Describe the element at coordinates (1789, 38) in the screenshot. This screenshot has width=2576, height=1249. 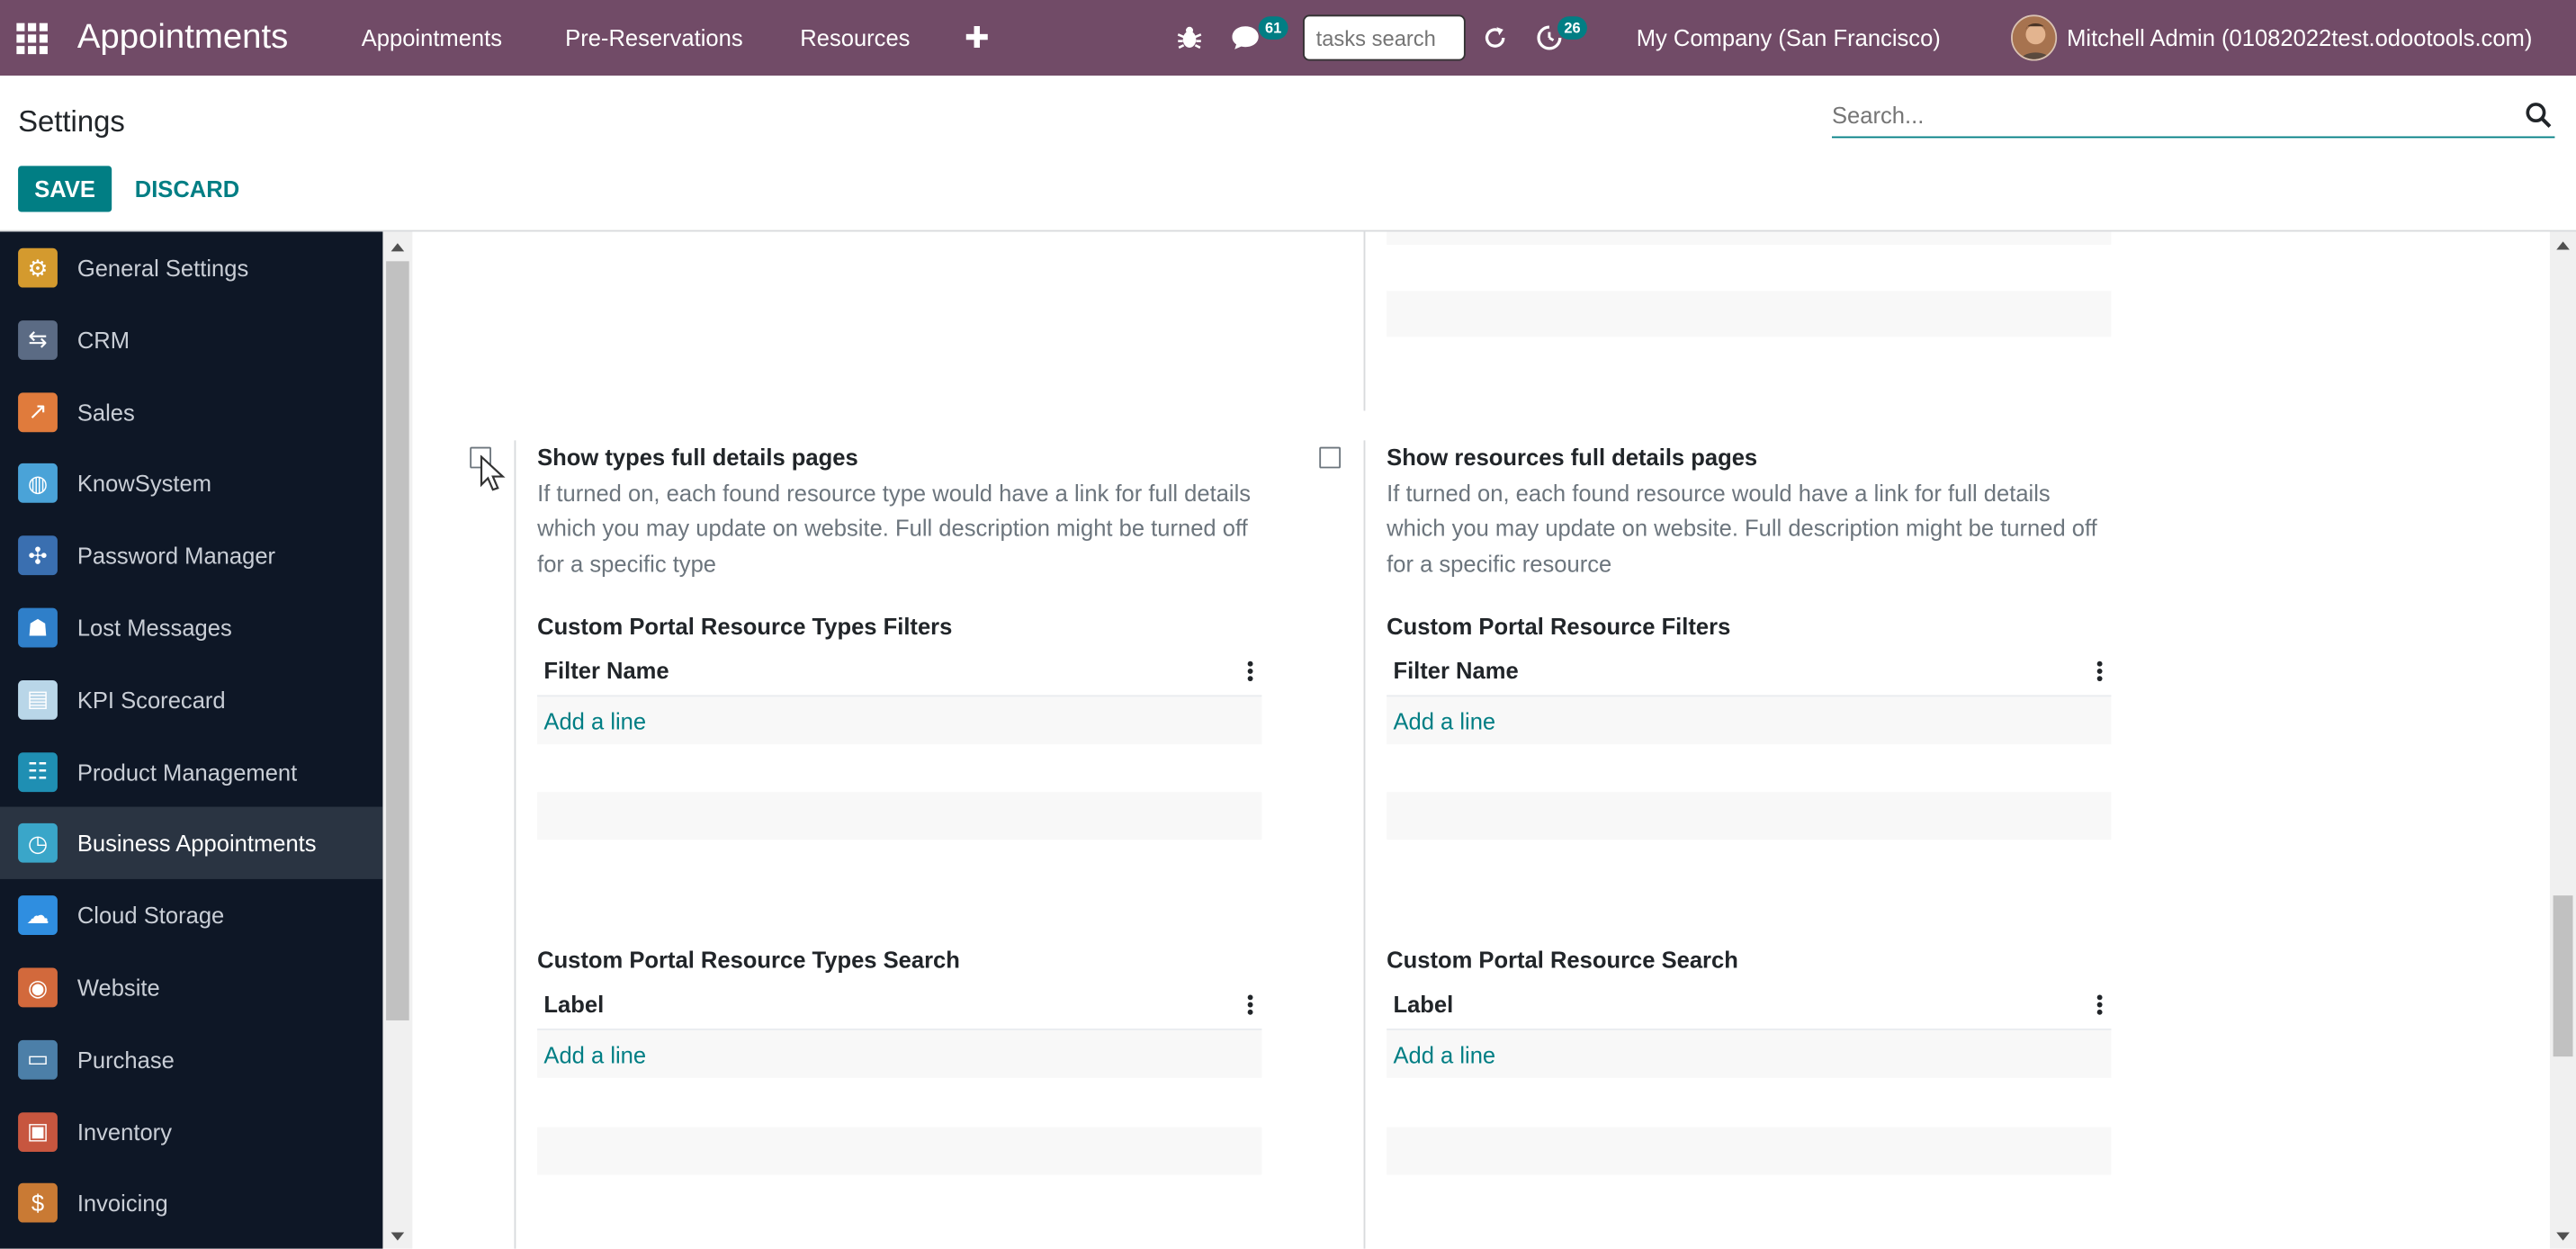
I see `company-switcher: My Company (San Francisco)` at that location.